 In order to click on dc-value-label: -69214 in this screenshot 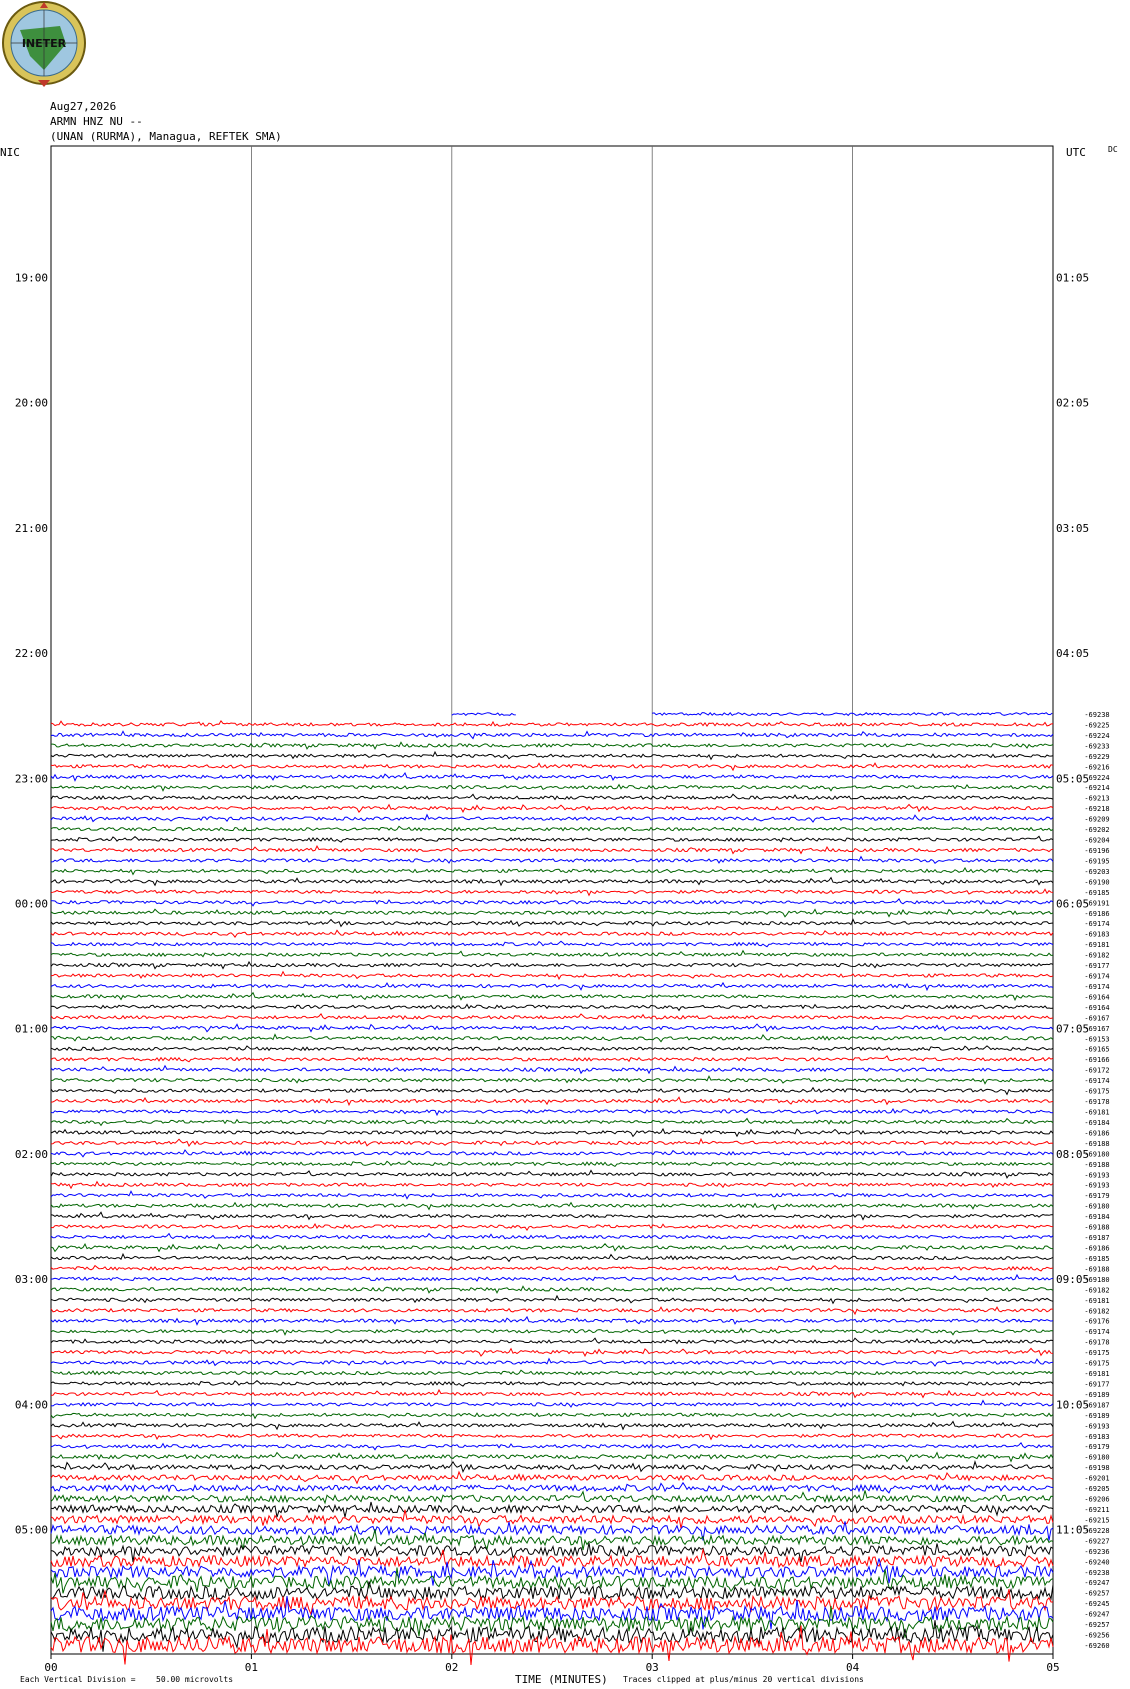, I will do `click(1096, 788)`.